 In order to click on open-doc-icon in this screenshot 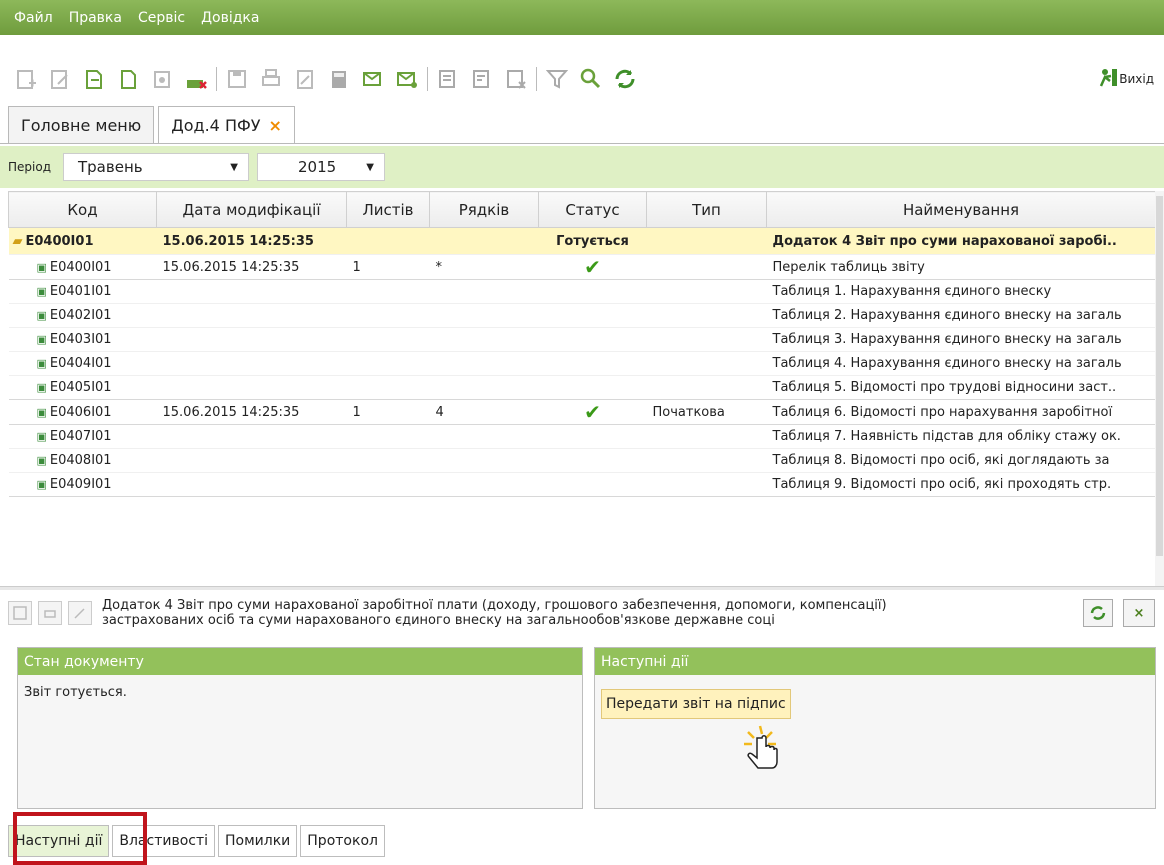, I will do `click(94, 79)`.